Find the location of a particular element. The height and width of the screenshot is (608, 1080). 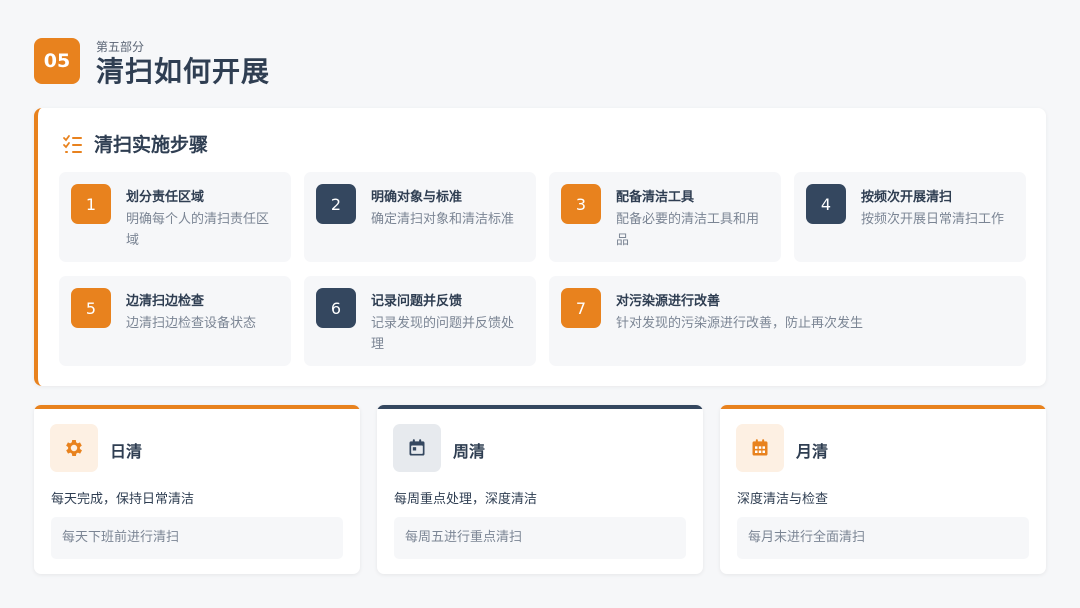

step-title: 配备清洁工具 is located at coordinates (655, 197).